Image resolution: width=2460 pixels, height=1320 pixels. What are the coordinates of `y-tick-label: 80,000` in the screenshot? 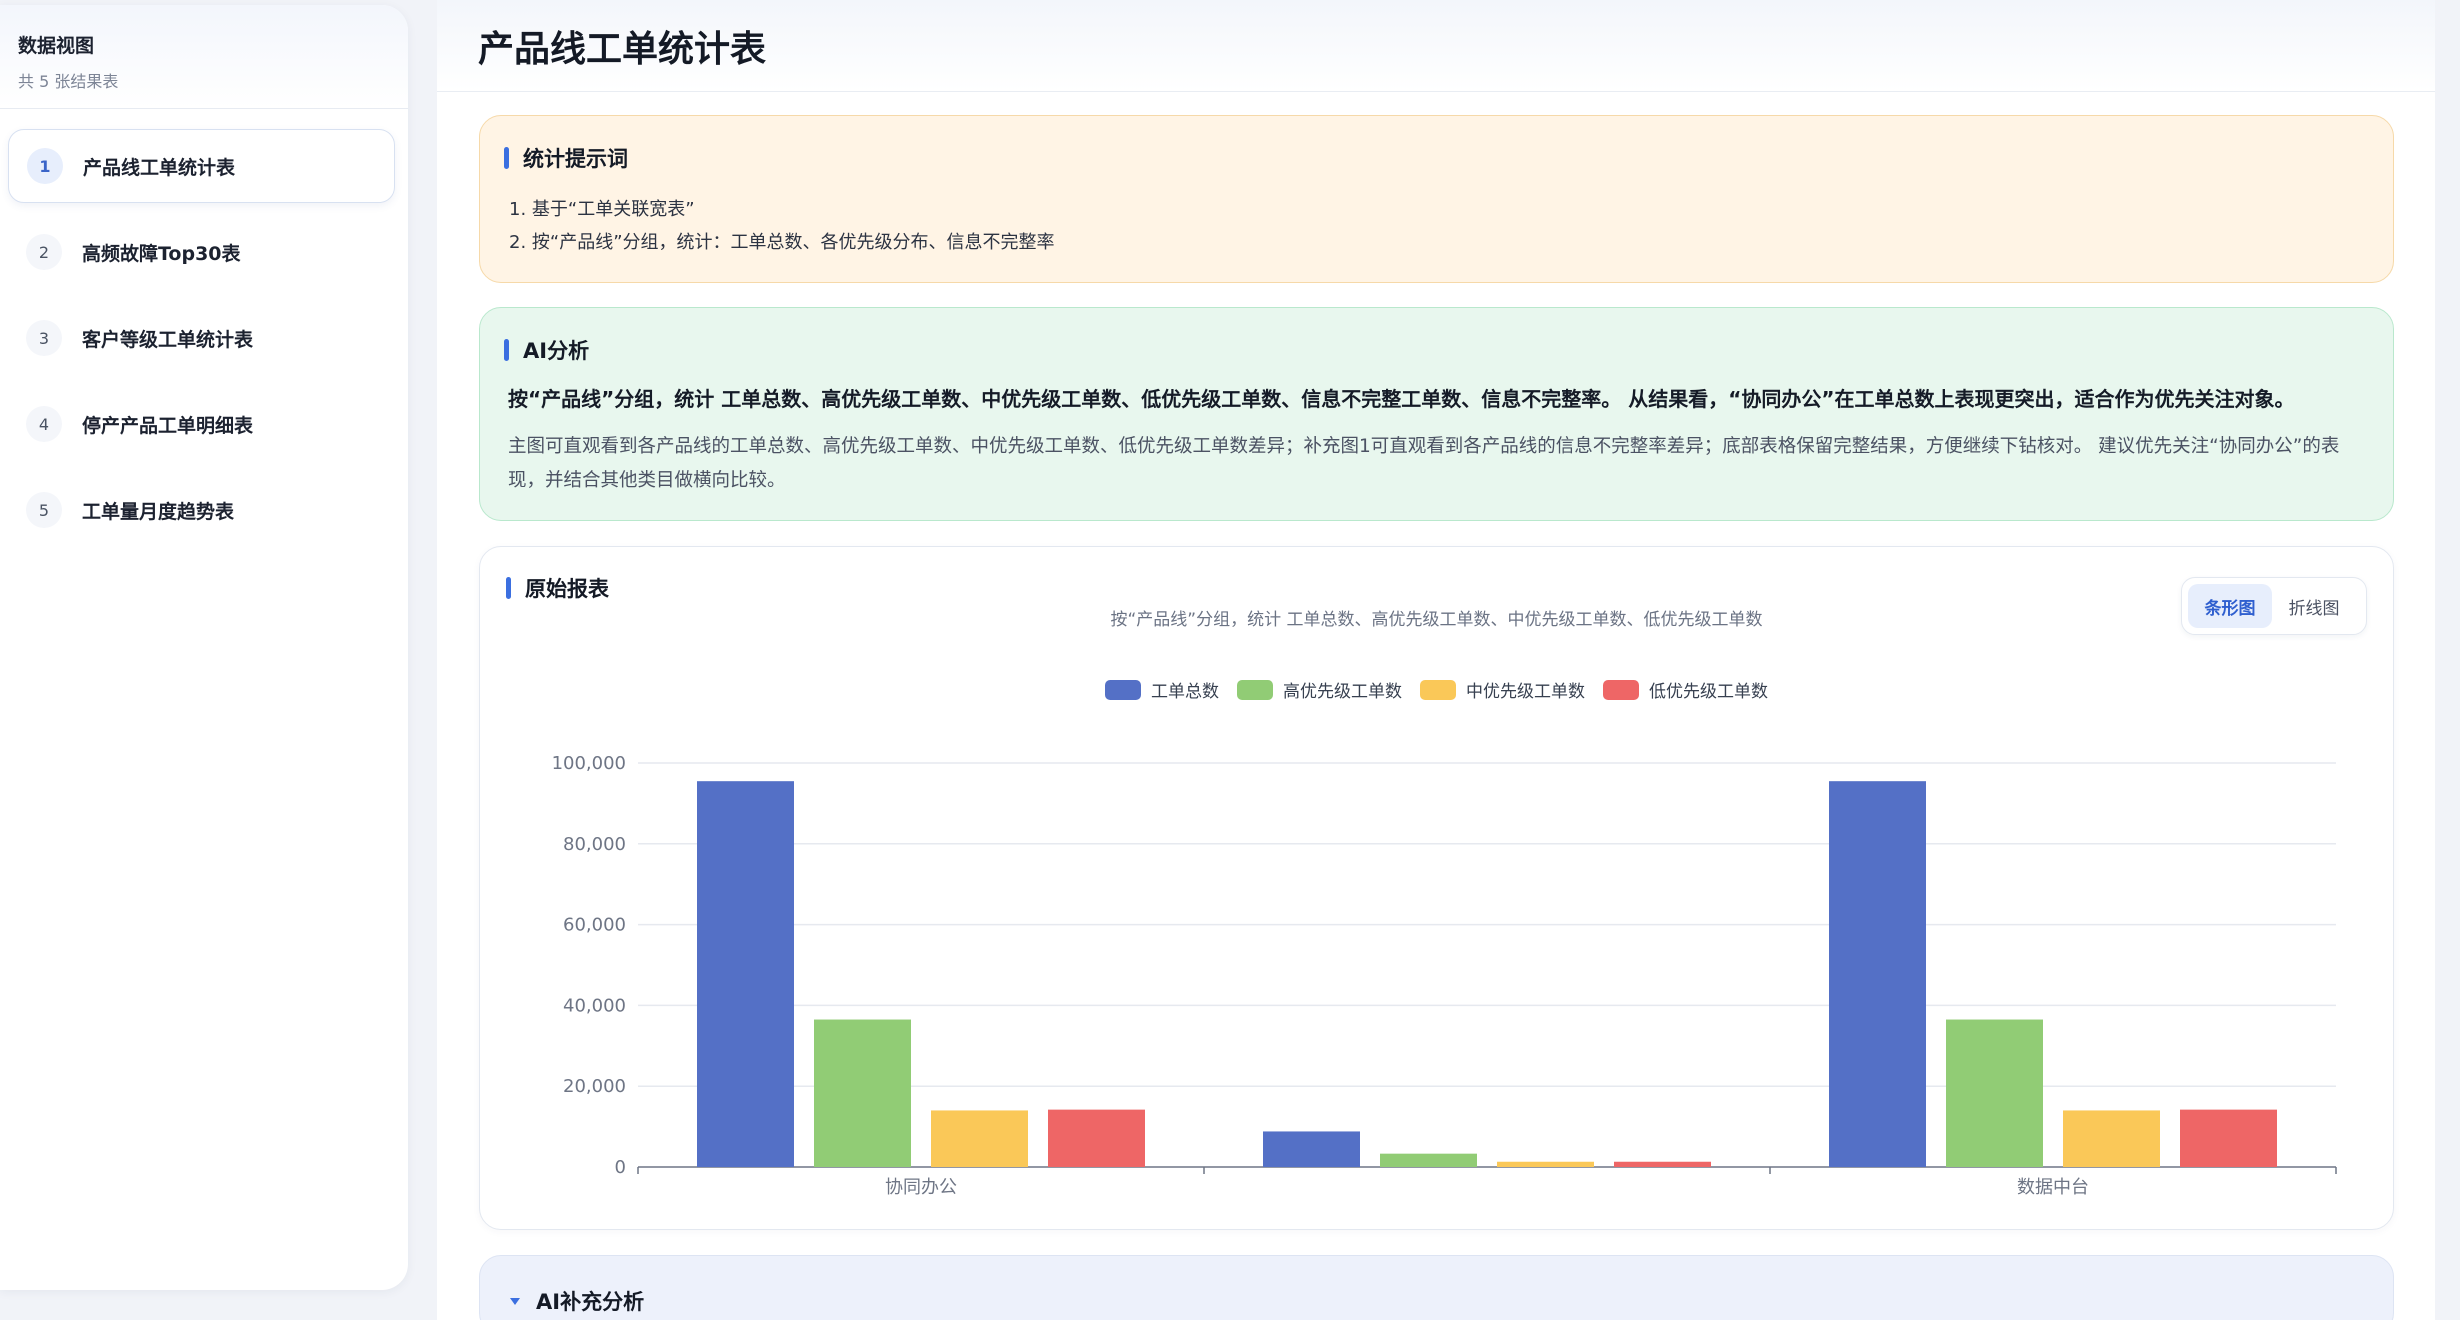 It's located at (594, 844).